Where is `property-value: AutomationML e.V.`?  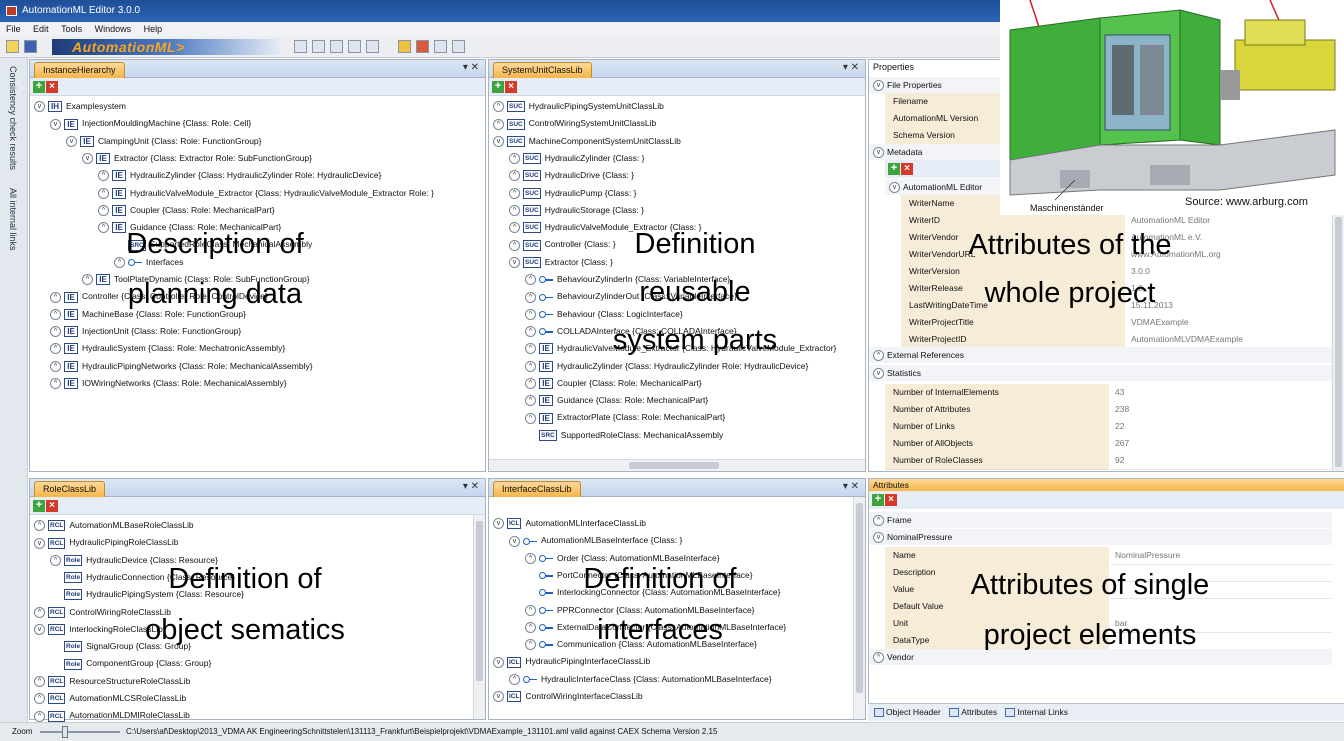 property-value: AutomationML e.V. is located at coordinates (1229, 238).